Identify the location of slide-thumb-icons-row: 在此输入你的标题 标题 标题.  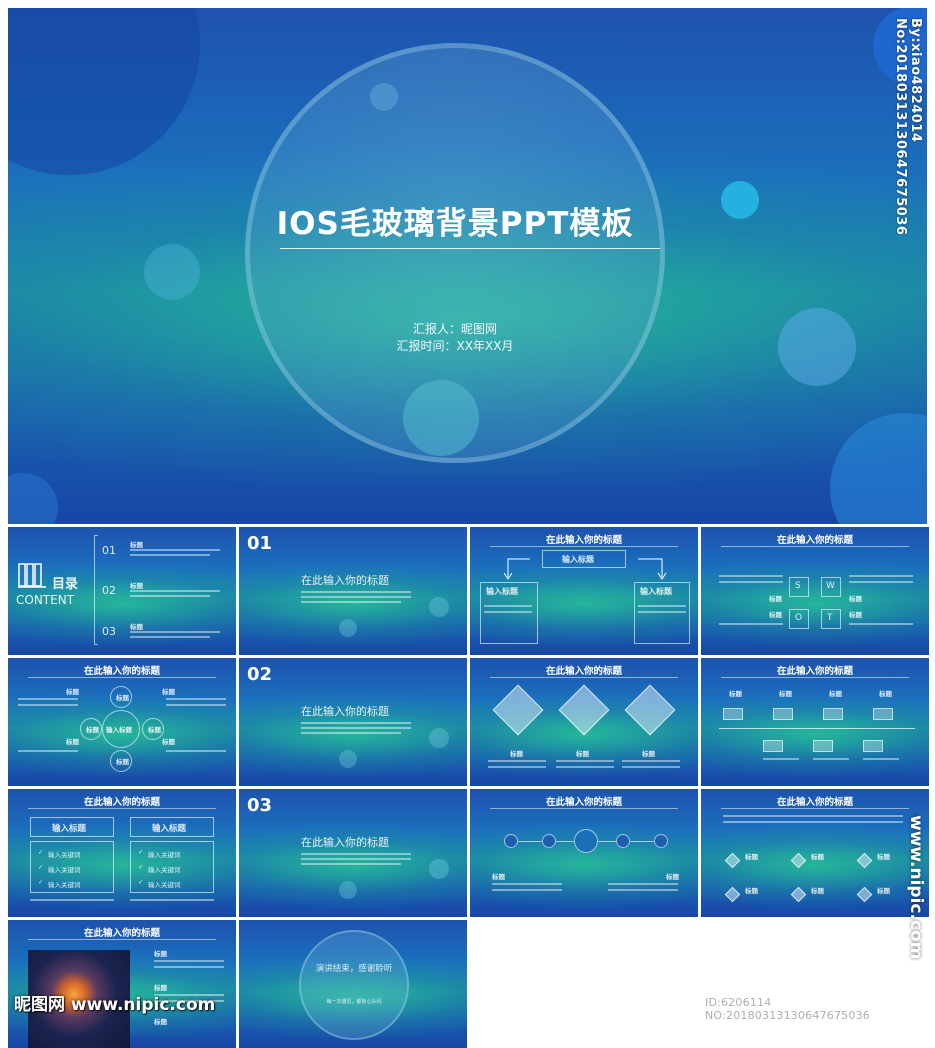
(584, 853).